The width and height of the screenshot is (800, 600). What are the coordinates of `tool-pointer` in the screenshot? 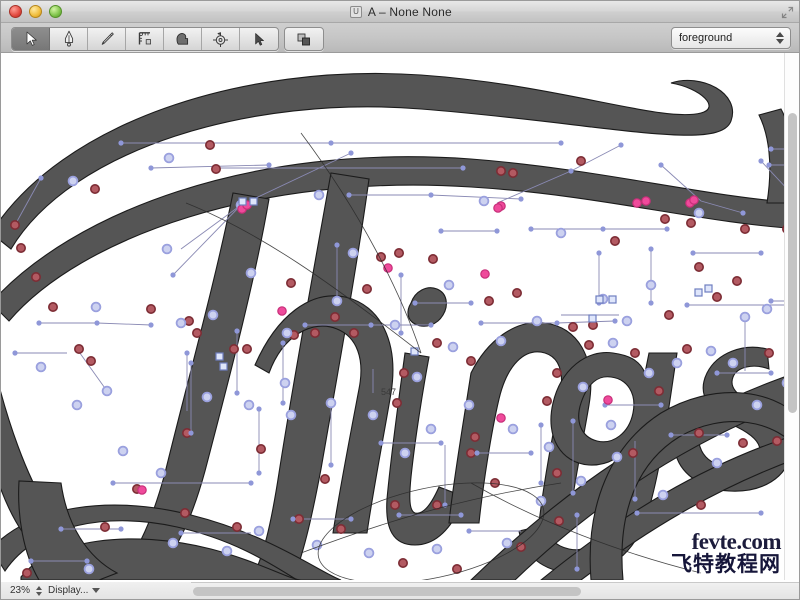 It's located at (259, 39).